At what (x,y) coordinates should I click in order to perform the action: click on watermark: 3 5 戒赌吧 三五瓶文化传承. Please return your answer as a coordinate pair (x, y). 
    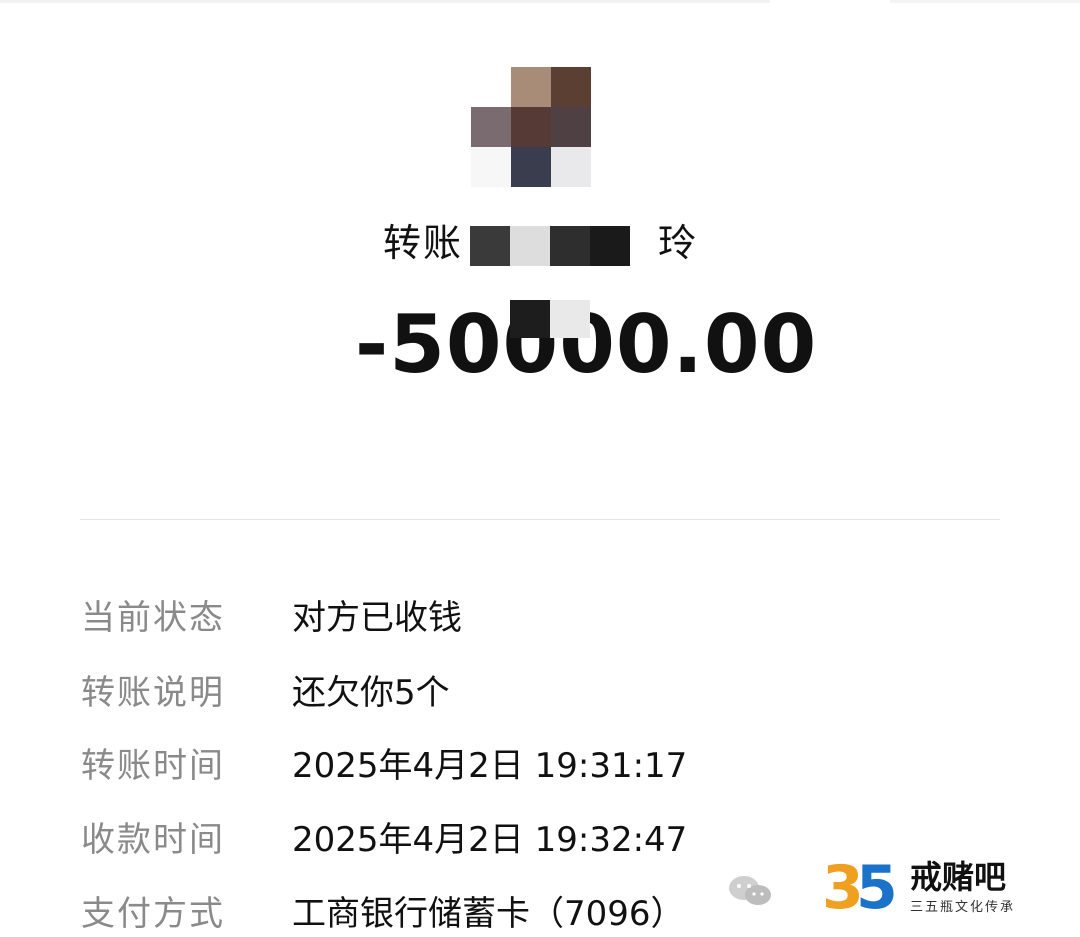
    Looking at the image, I should click on (898, 885).